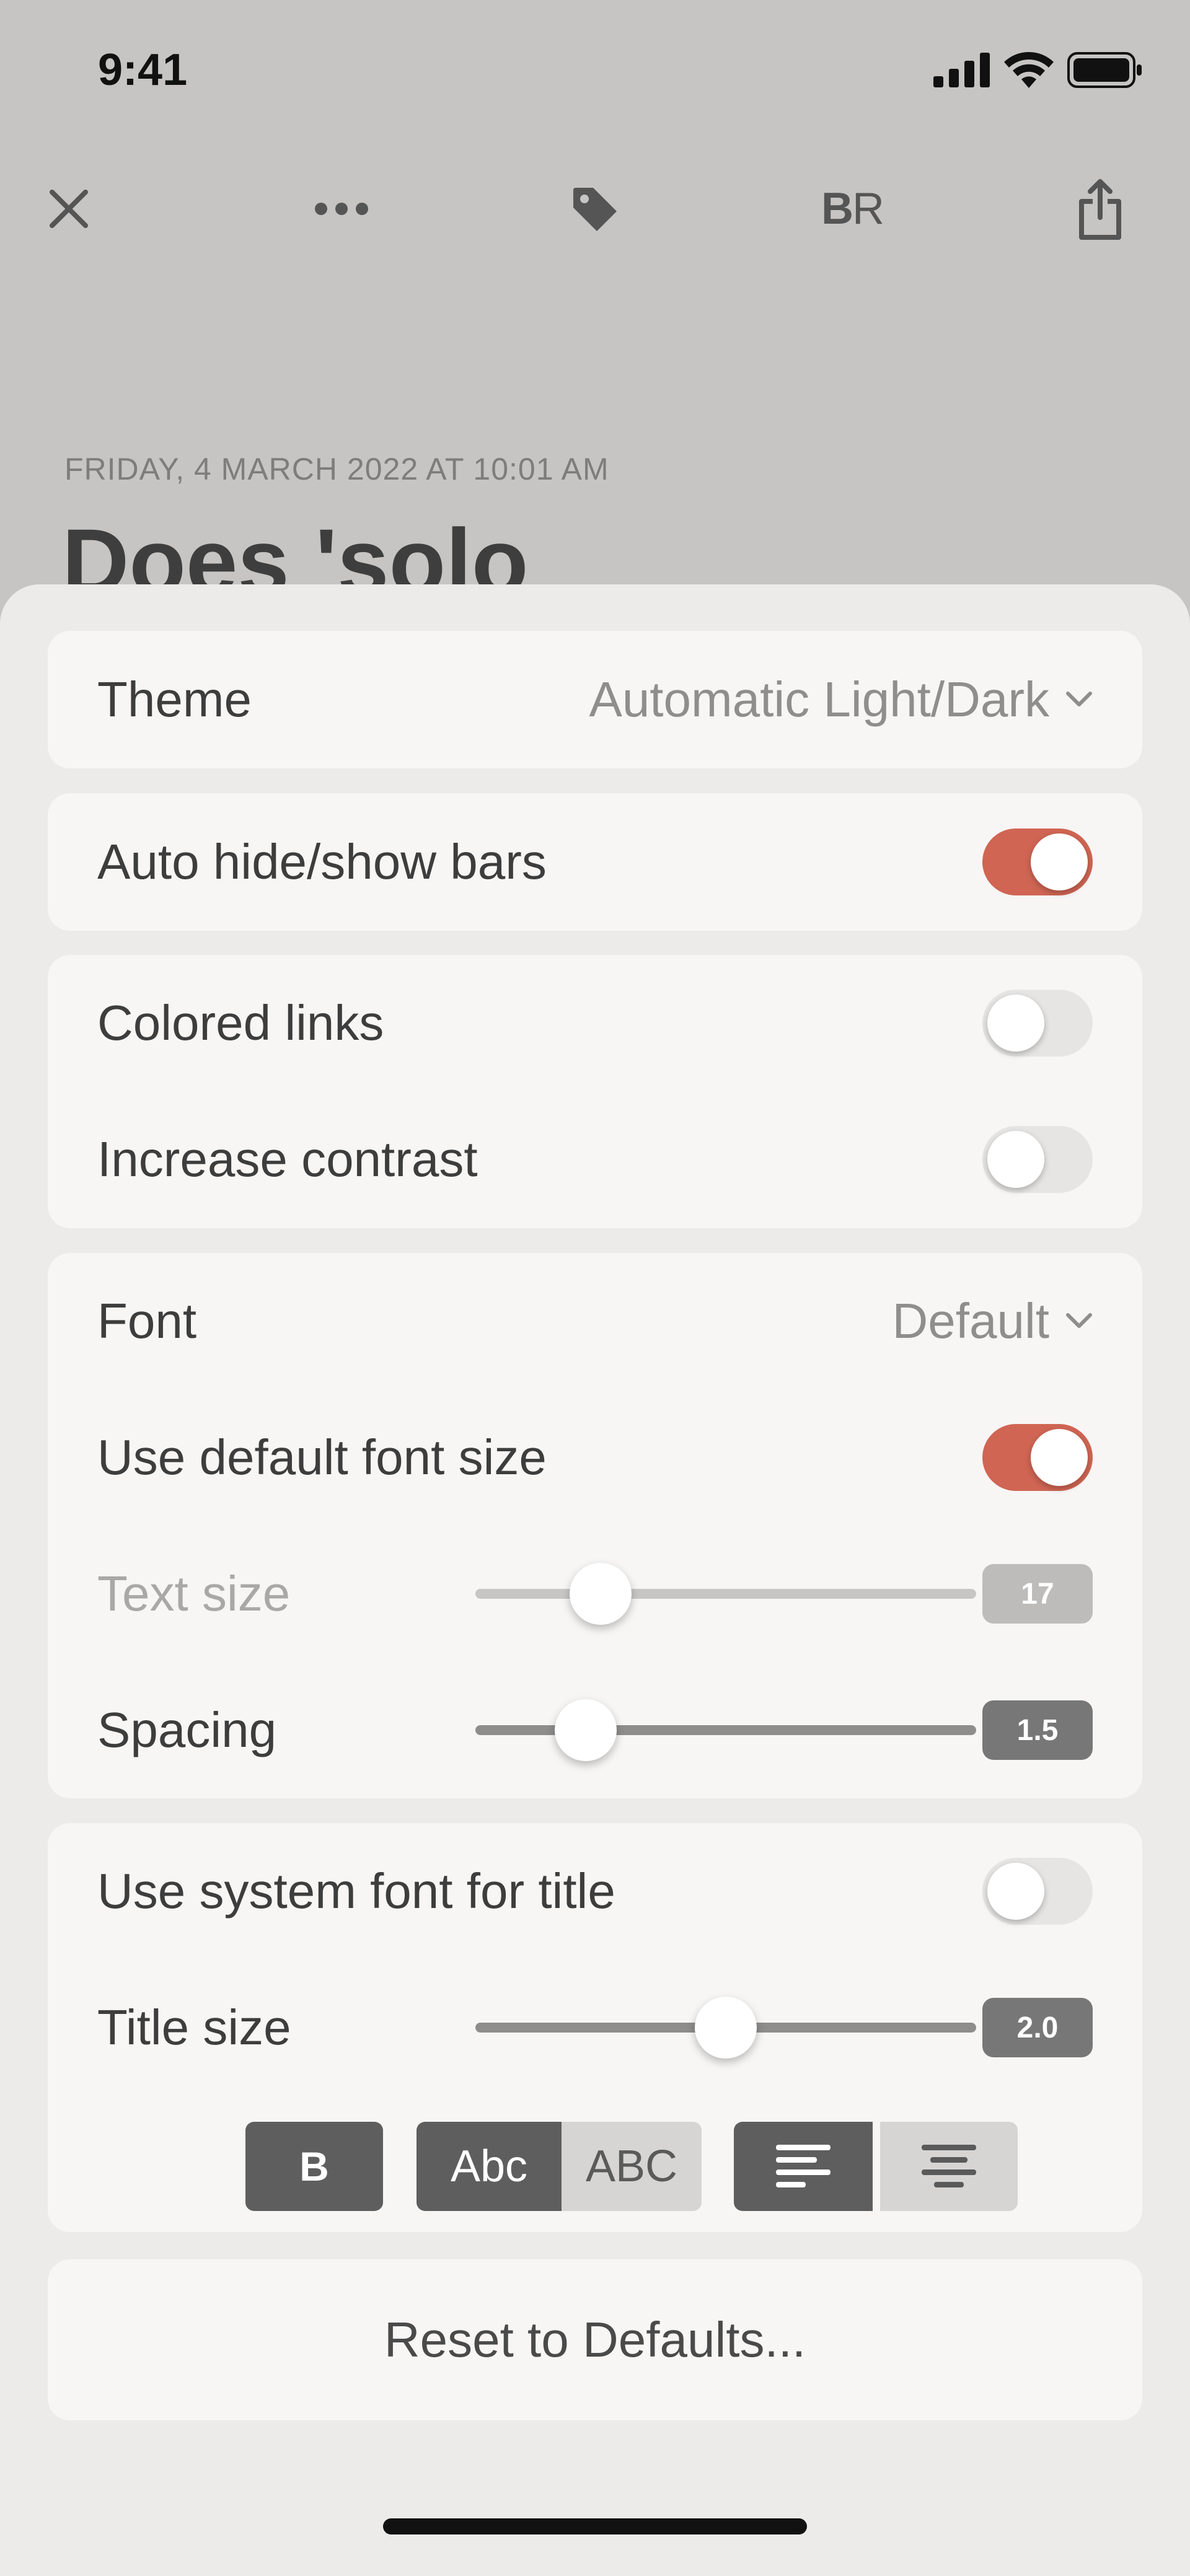  I want to click on auto-hide-card: Auto hide/show bars, so click(595, 862).